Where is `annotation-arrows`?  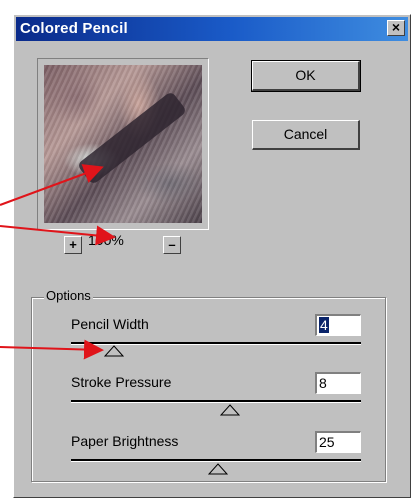 annotation-arrows is located at coordinates (58, 262).